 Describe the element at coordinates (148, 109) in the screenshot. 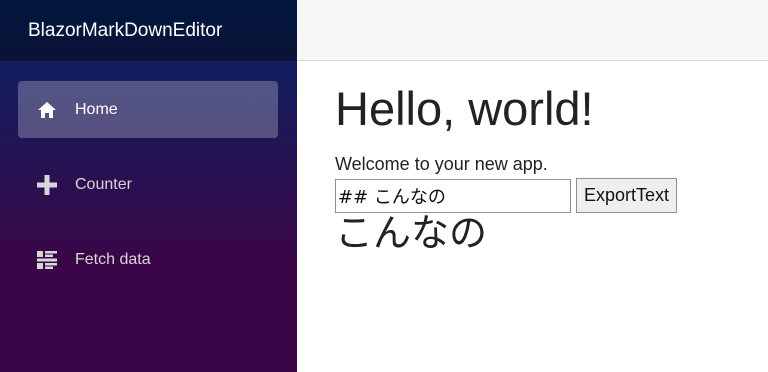

I see `sidebar-item-home: Home` at that location.